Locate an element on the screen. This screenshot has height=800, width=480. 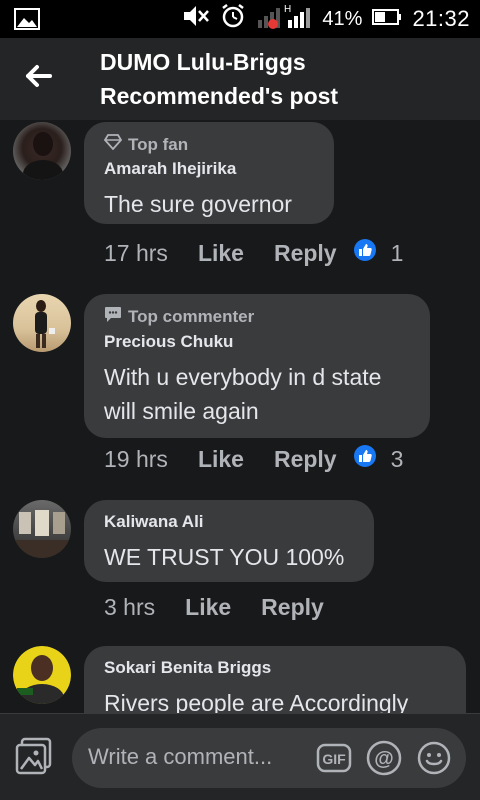
comment-time: 17 hrs is located at coordinates (136, 253).